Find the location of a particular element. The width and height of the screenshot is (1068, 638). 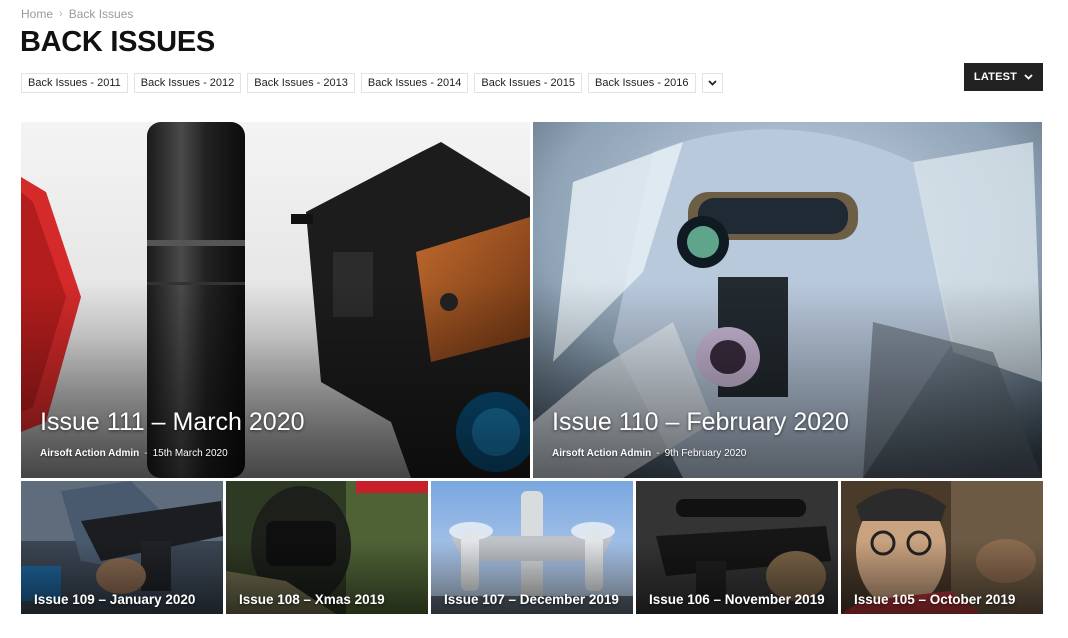

sort-latest-button: LATEST is located at coordinates (1003, 77).